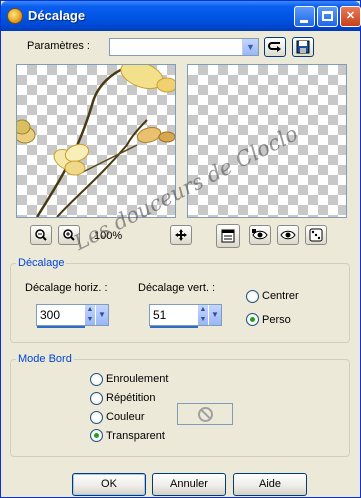  What do you see at coordinates (203, 315) in the screenshot?
I see `vert-spin-arrows: ▲ ▼` at bounding box center [203, 315].